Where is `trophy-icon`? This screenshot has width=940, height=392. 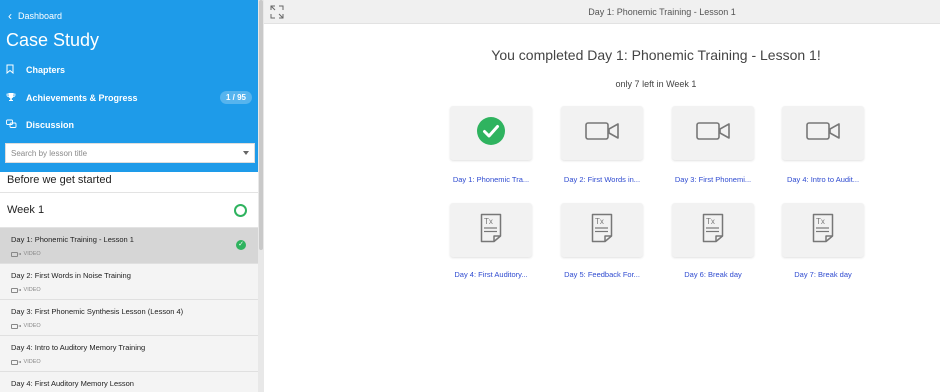 trophy-icon is located at coordinates (13, 98).